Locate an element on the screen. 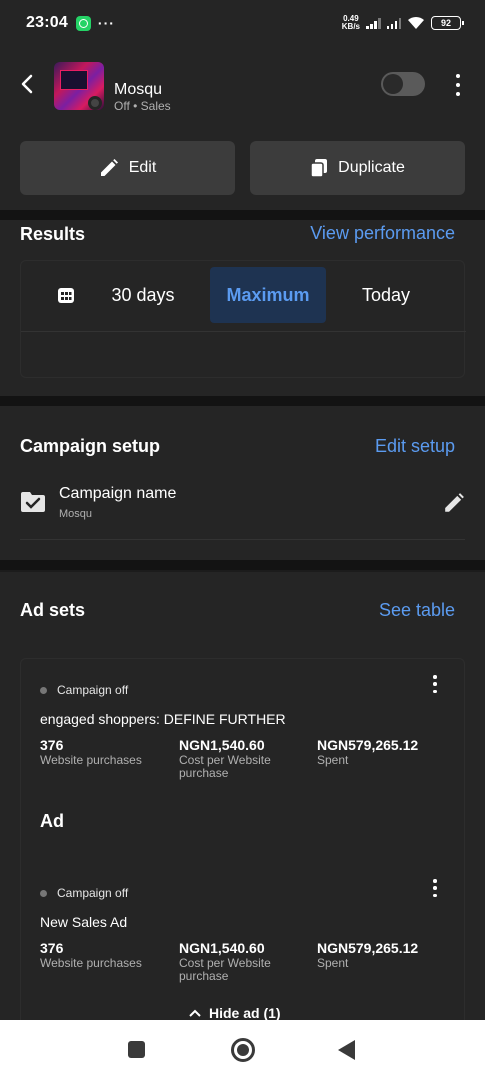 This screenshot has height=1080, width=485. hide-ad-button: Hide ad (1) is located at coordinates (235, 1013).